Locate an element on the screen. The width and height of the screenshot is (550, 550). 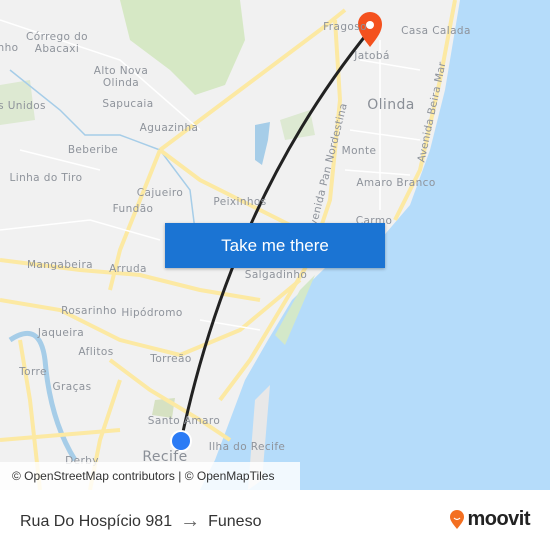
map-label: Mangabeira is located at coordinates (60, 265).